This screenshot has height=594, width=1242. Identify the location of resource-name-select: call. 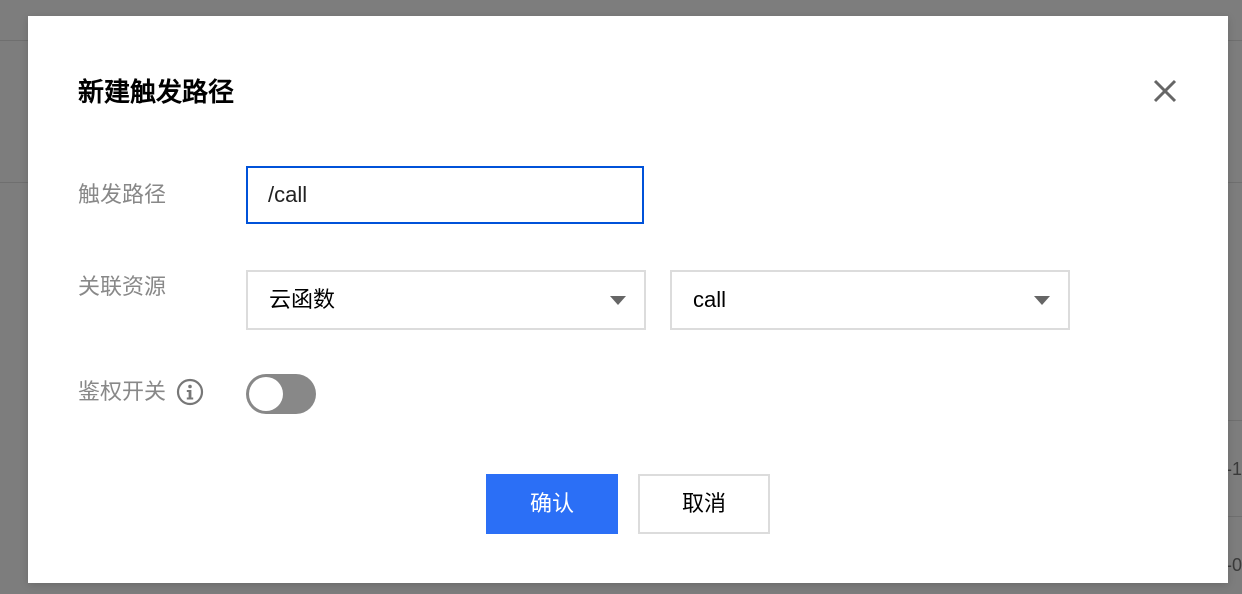
(870, 300).